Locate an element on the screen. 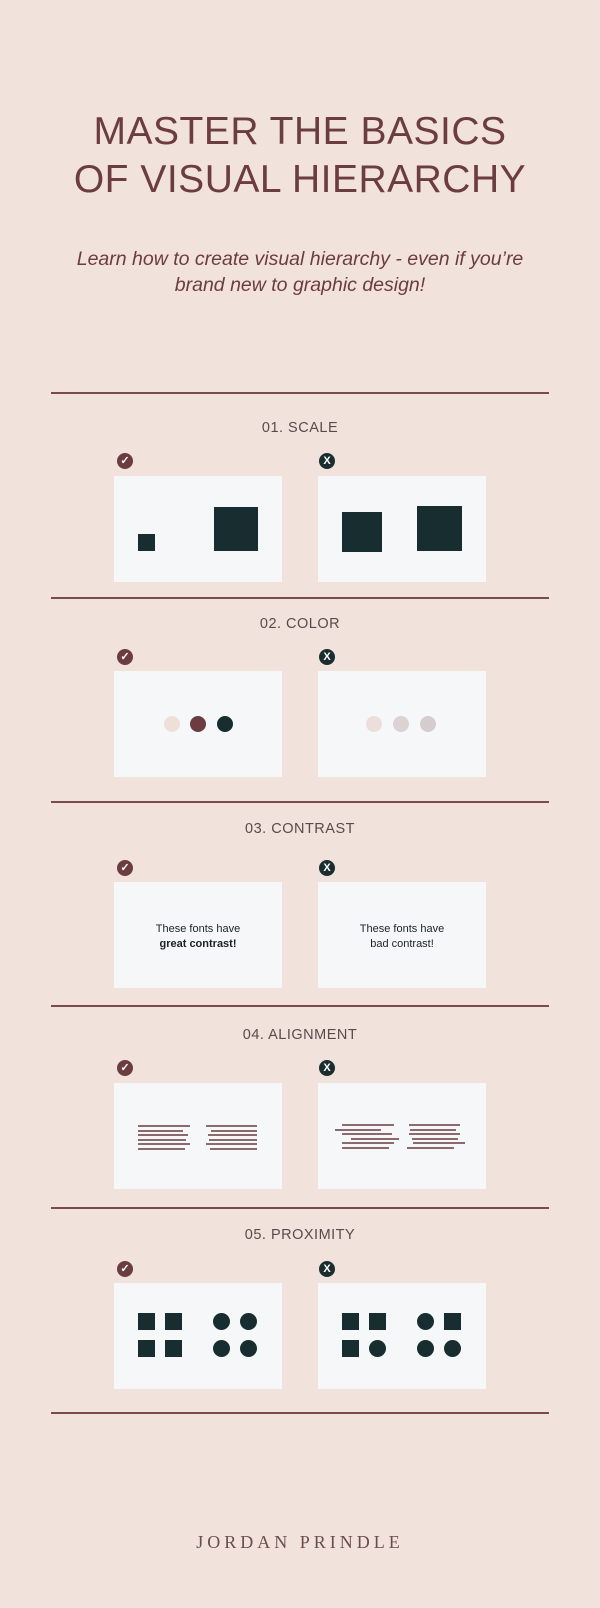  section-title: 03. CONTRAST is located at coordinates (300, 829).